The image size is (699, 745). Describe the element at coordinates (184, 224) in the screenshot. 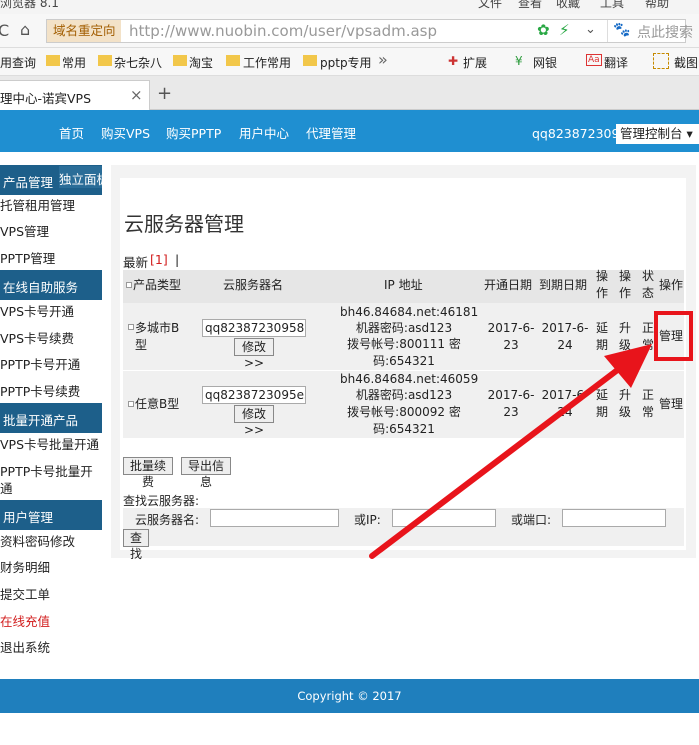

I see `page-title: 云服务器管理` at that location.